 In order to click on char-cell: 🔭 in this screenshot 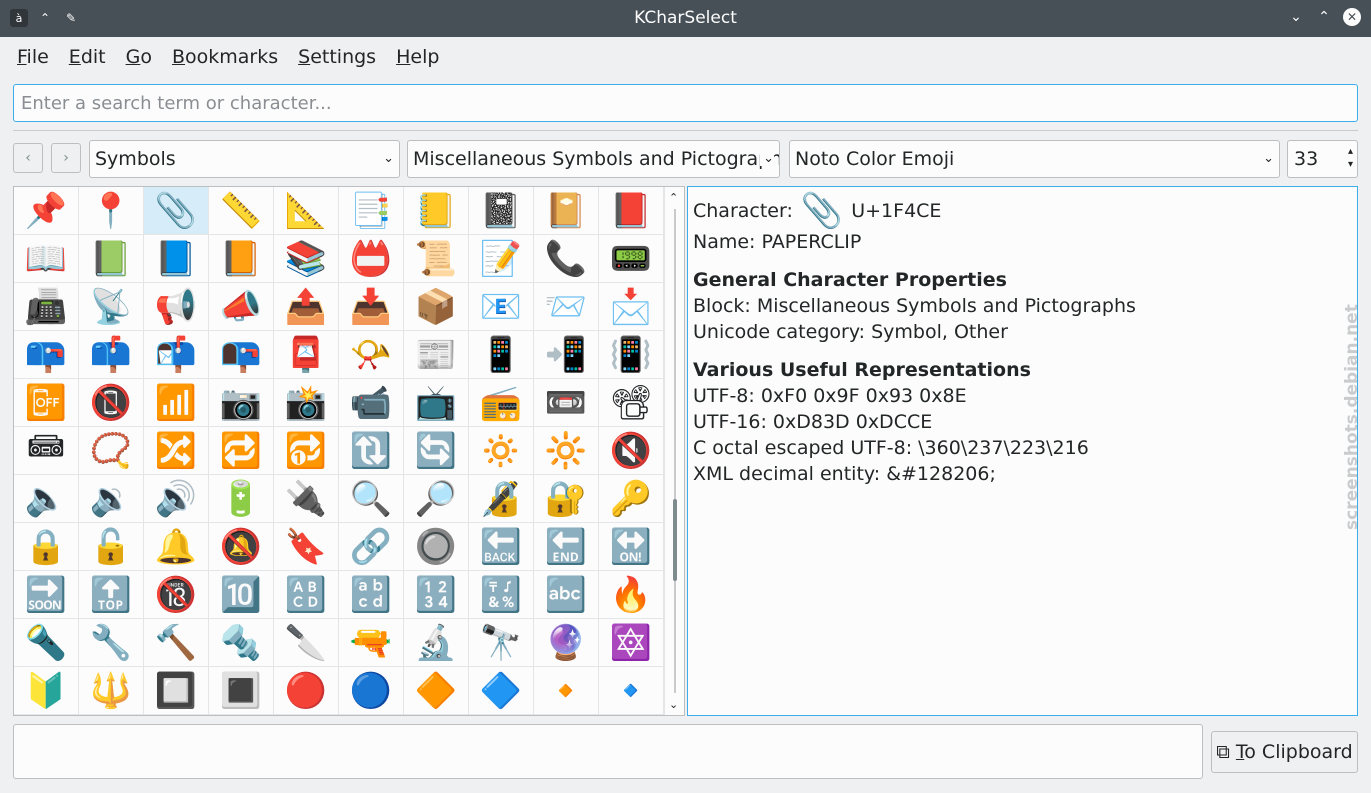, I will do `click(501, 643)`.